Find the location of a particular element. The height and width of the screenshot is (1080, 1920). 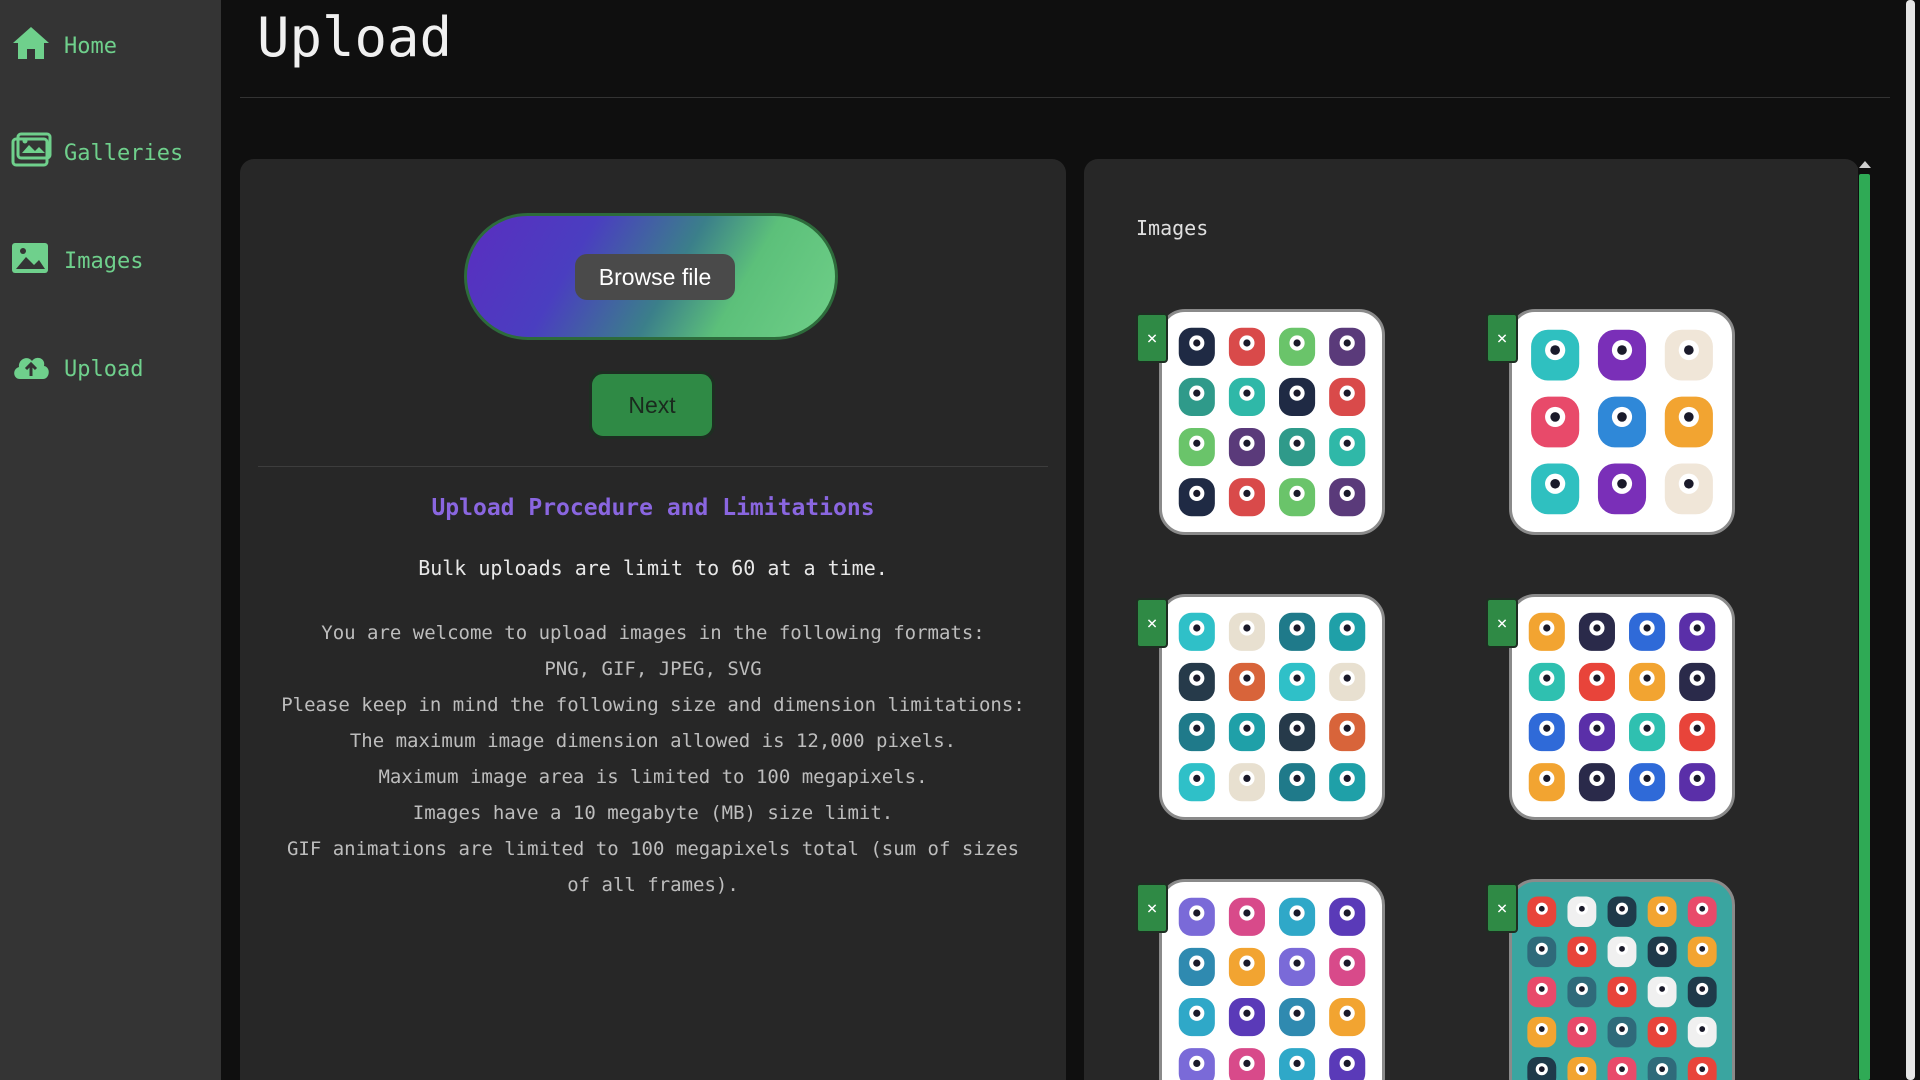

file-drop-area: Browse file is located at coordinates (651, 276).